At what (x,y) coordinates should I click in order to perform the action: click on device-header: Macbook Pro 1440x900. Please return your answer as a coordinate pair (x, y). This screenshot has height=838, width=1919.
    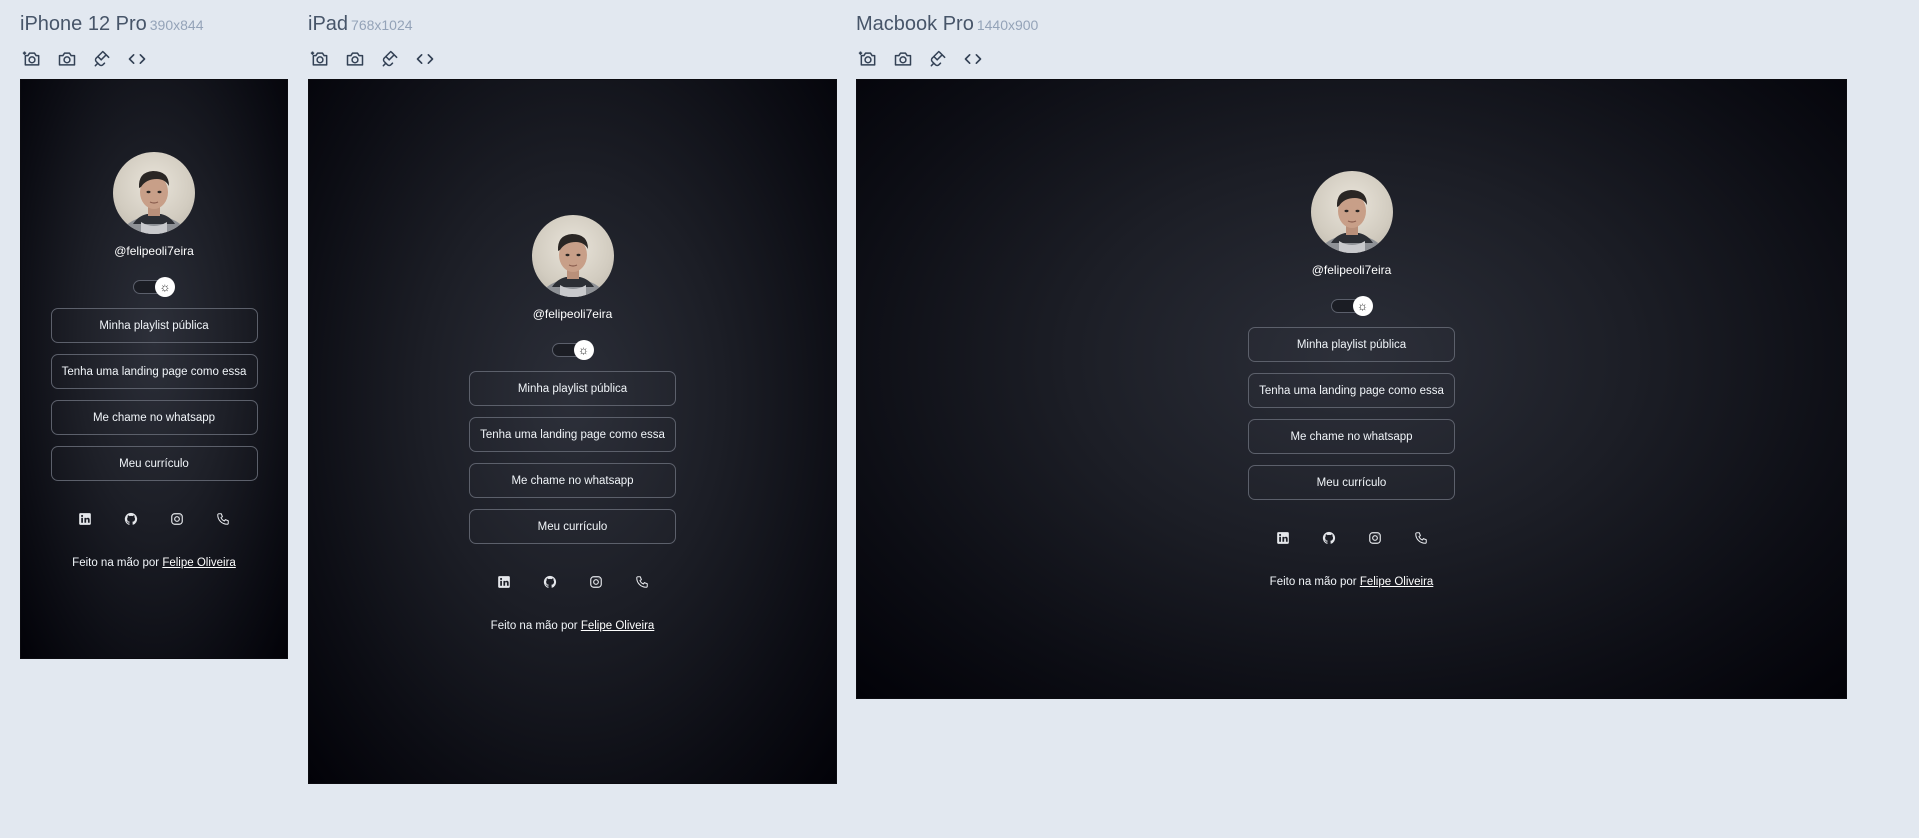
    Looking at the image, I should click on (947, 24).